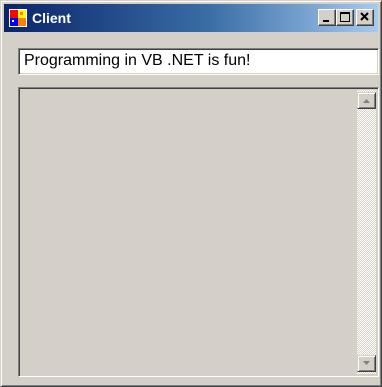  I want to click on maximize-button, so click(345, 17).